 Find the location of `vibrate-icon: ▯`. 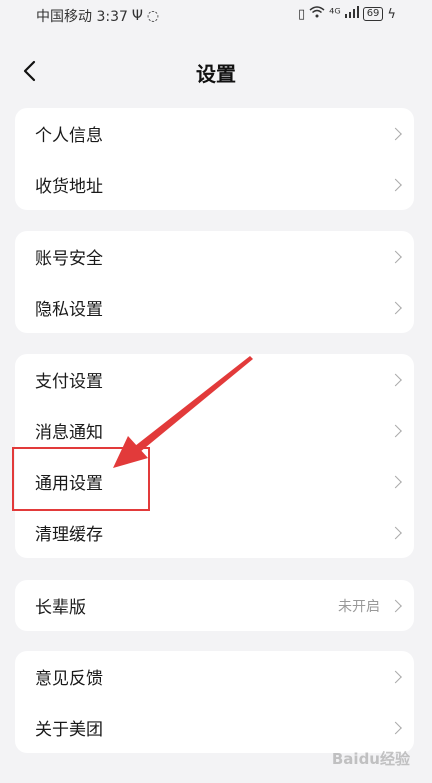

vibrate-icon: ▯ is located at coordinates (301, 14).